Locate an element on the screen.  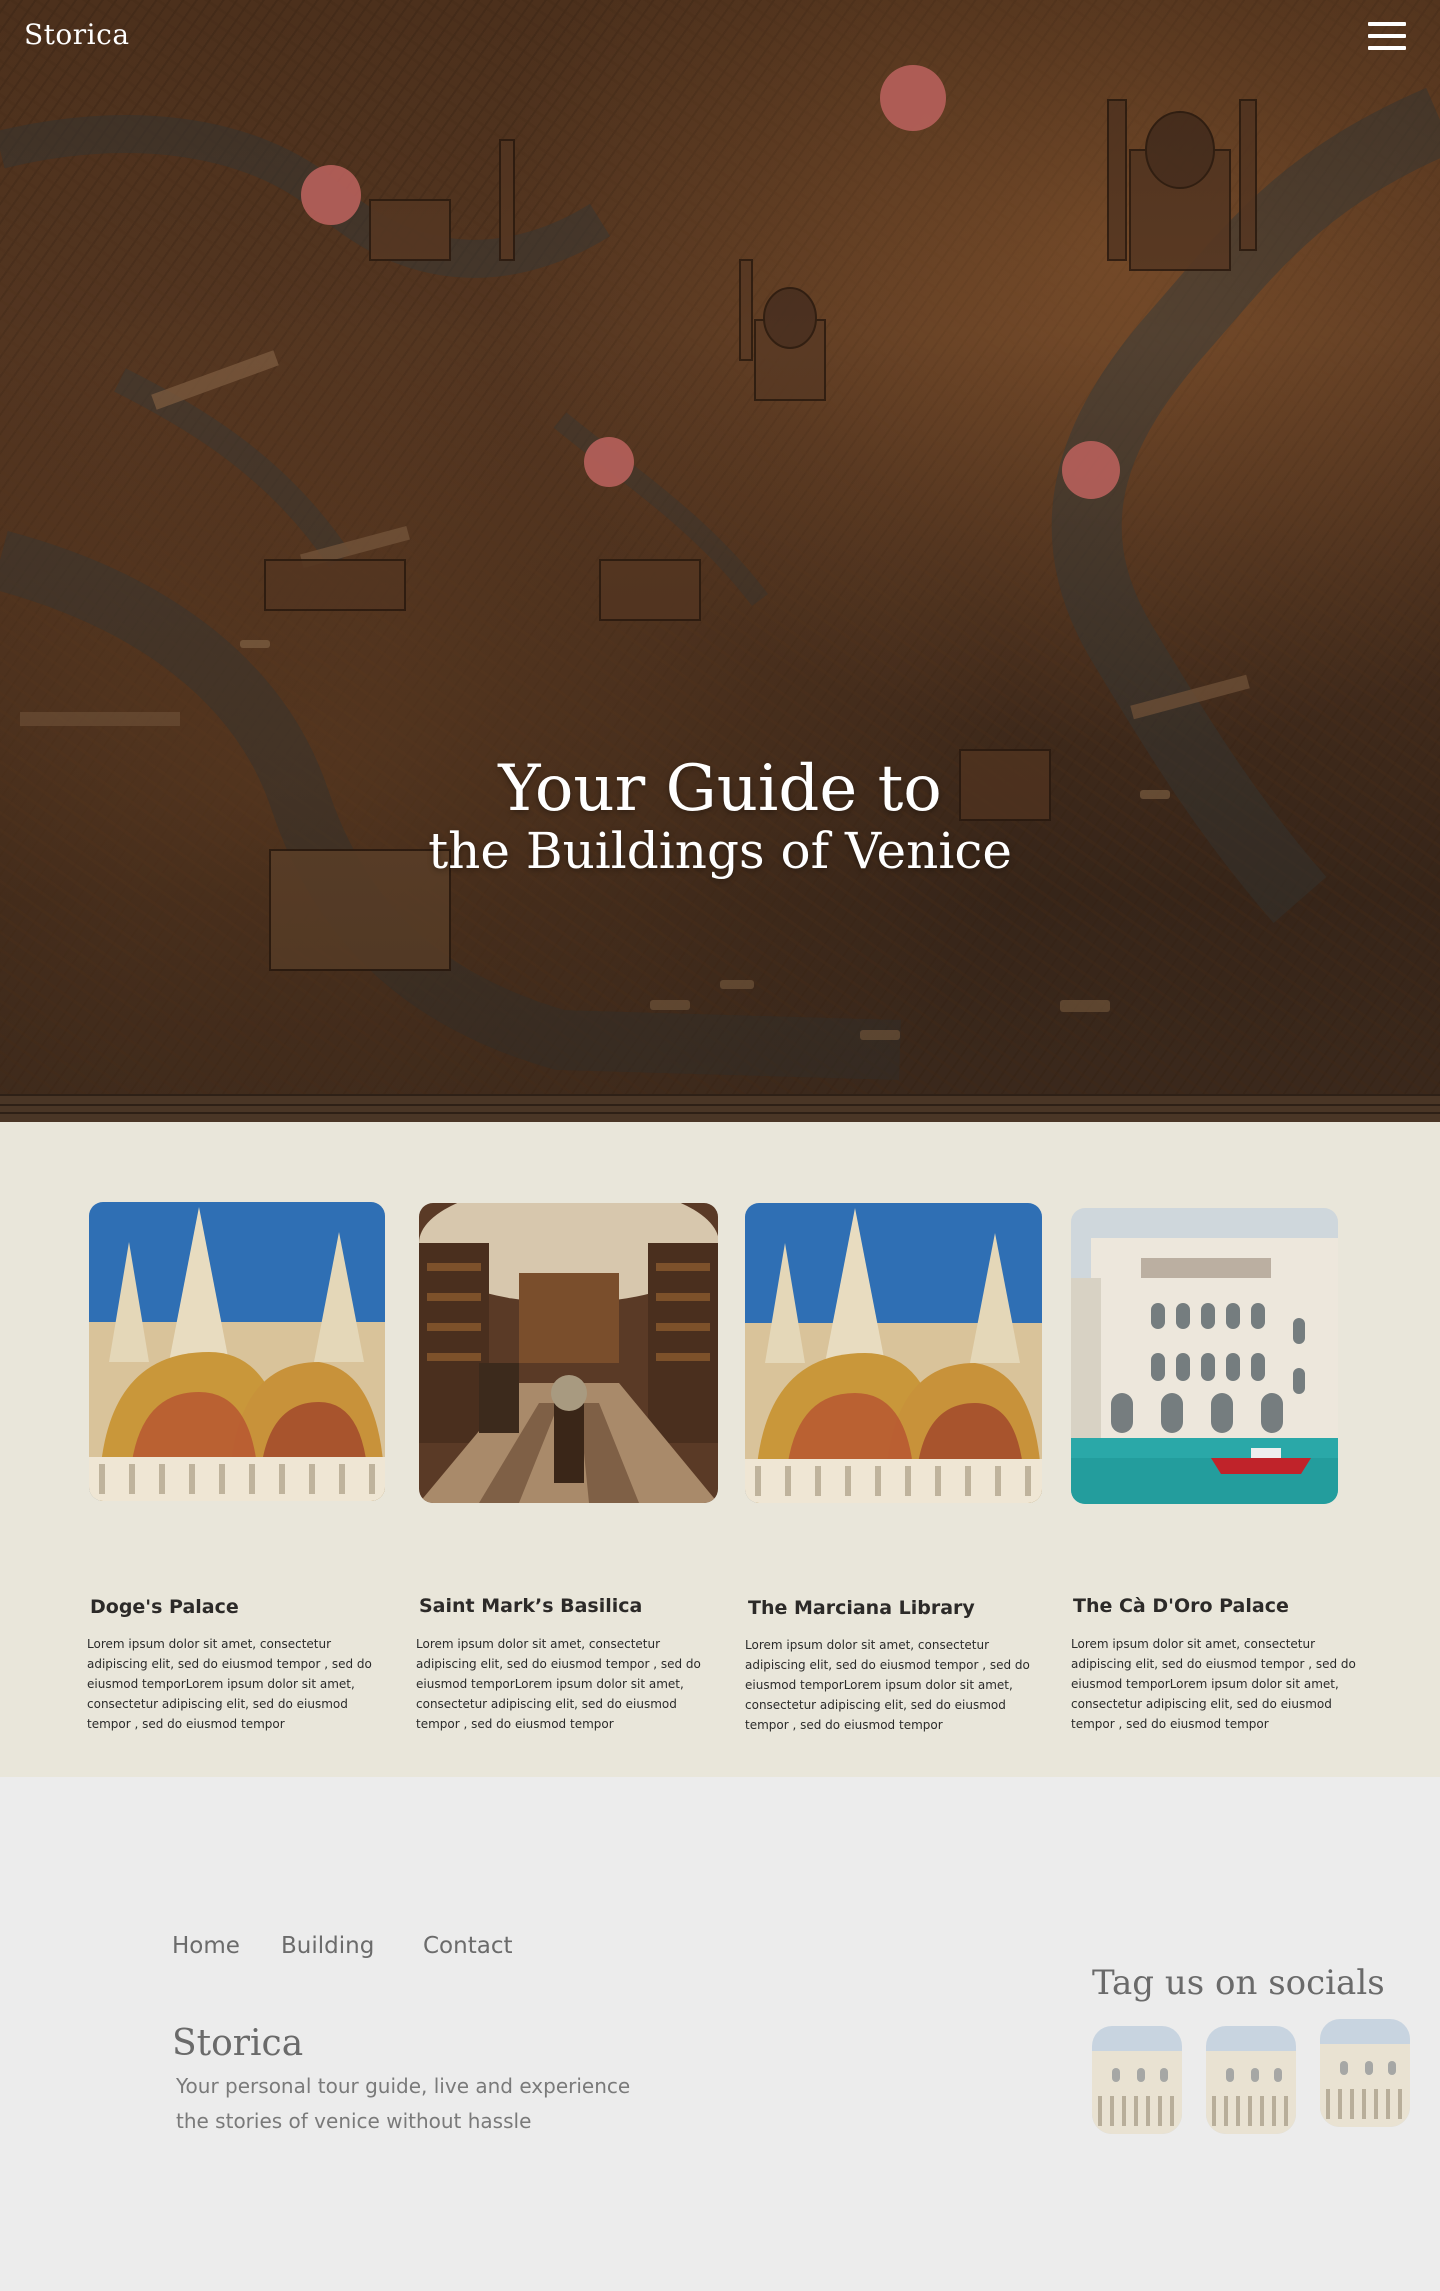
building-title: The Marciana Library is located at coordinates (861, 1608).